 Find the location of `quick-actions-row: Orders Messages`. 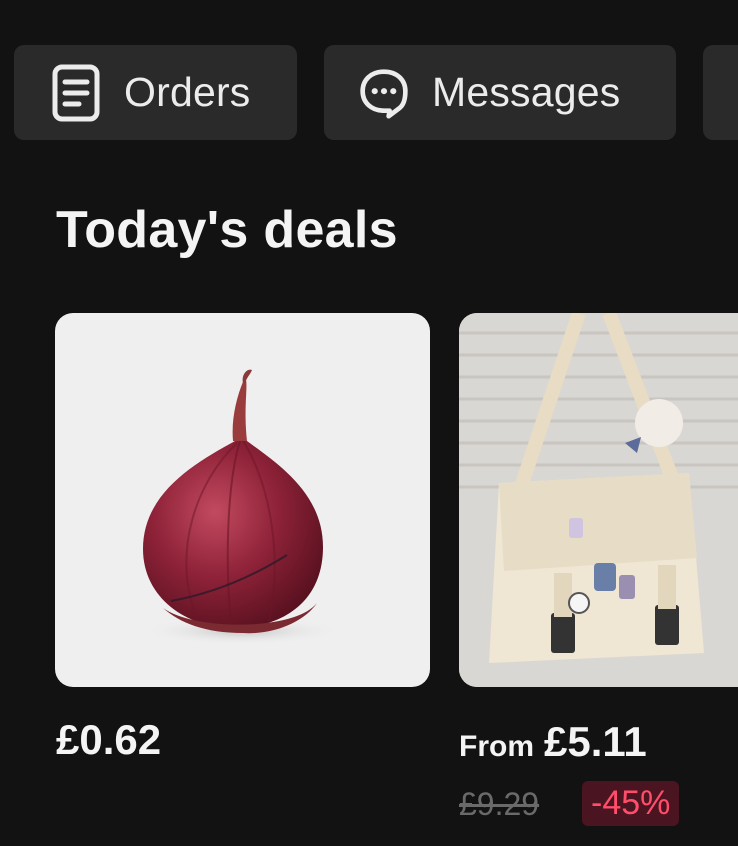

quick-actions-row: Orders Messages is located at coordinates (376, 93).